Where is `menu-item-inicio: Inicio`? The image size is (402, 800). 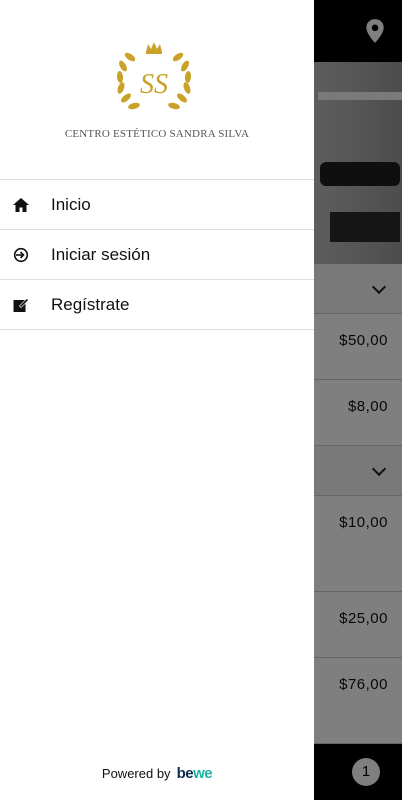
menu-item-inicio: Inicio is located at coordinates (157, 205).